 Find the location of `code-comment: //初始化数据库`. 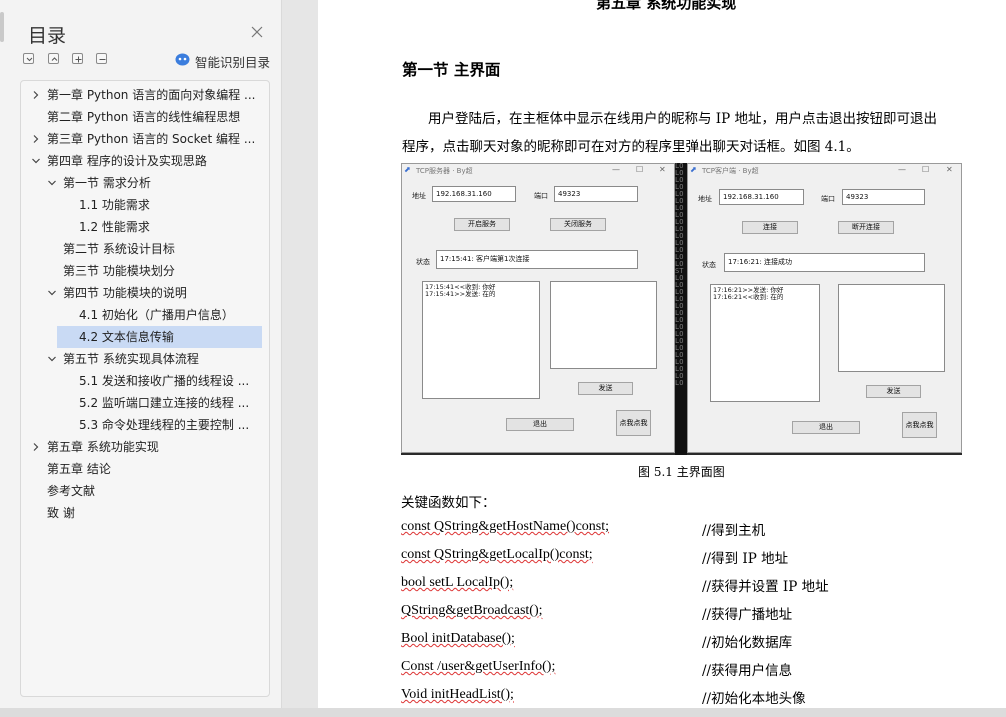

code-comment: //初始化数据库 is located at coordinates (747, 643).